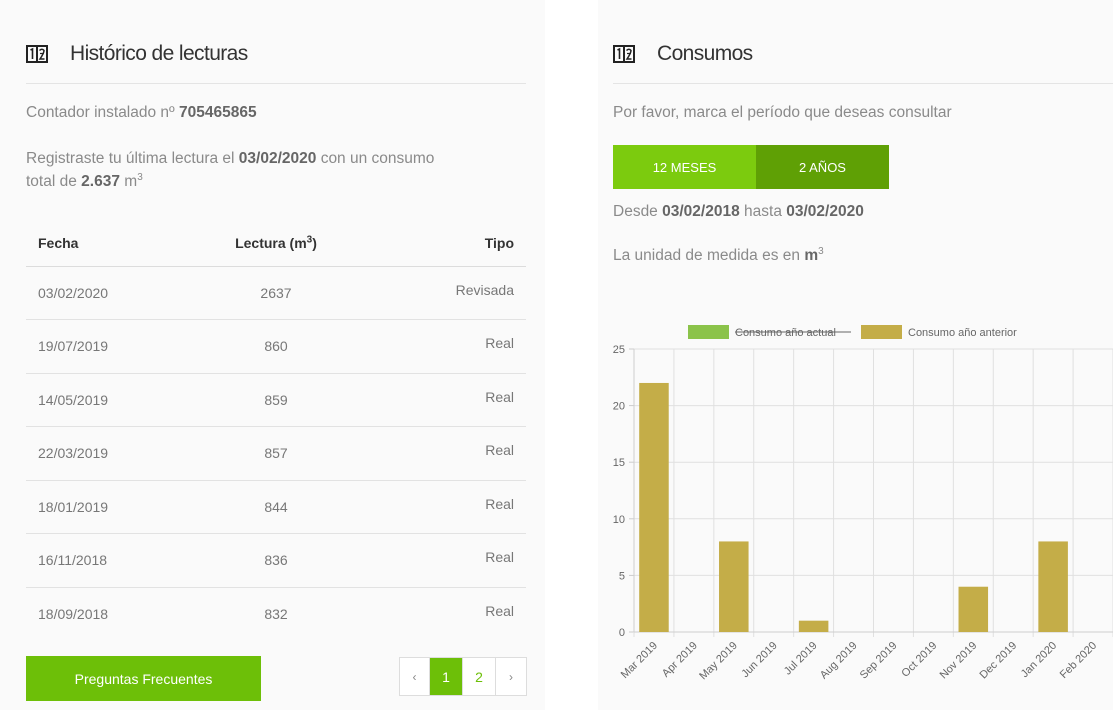 This screenshot has height=710, width=1113. What do you see at coordinates (811, 255) in the screenshot?
I see `unit-value: m` at bounding box center [811, 255].